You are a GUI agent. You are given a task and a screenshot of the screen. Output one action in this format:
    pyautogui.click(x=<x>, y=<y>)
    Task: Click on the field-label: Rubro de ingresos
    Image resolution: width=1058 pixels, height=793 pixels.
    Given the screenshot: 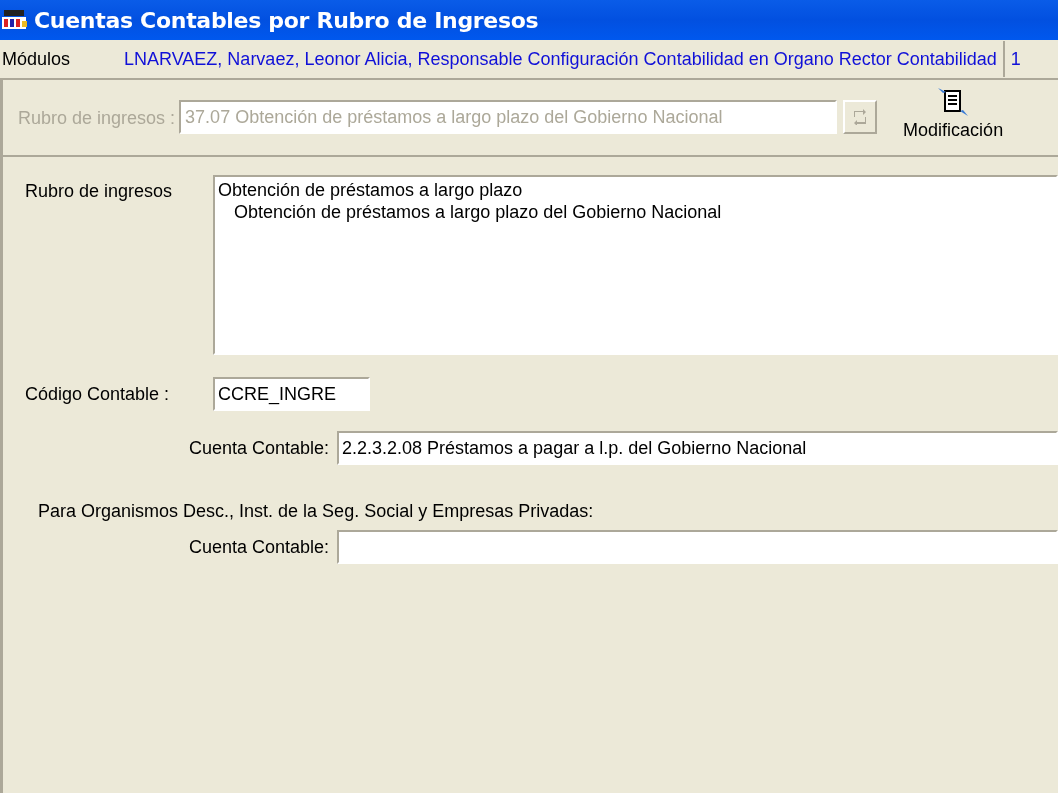 What is the action you would take?
    pyautogui.click(x=99, y=191)
    